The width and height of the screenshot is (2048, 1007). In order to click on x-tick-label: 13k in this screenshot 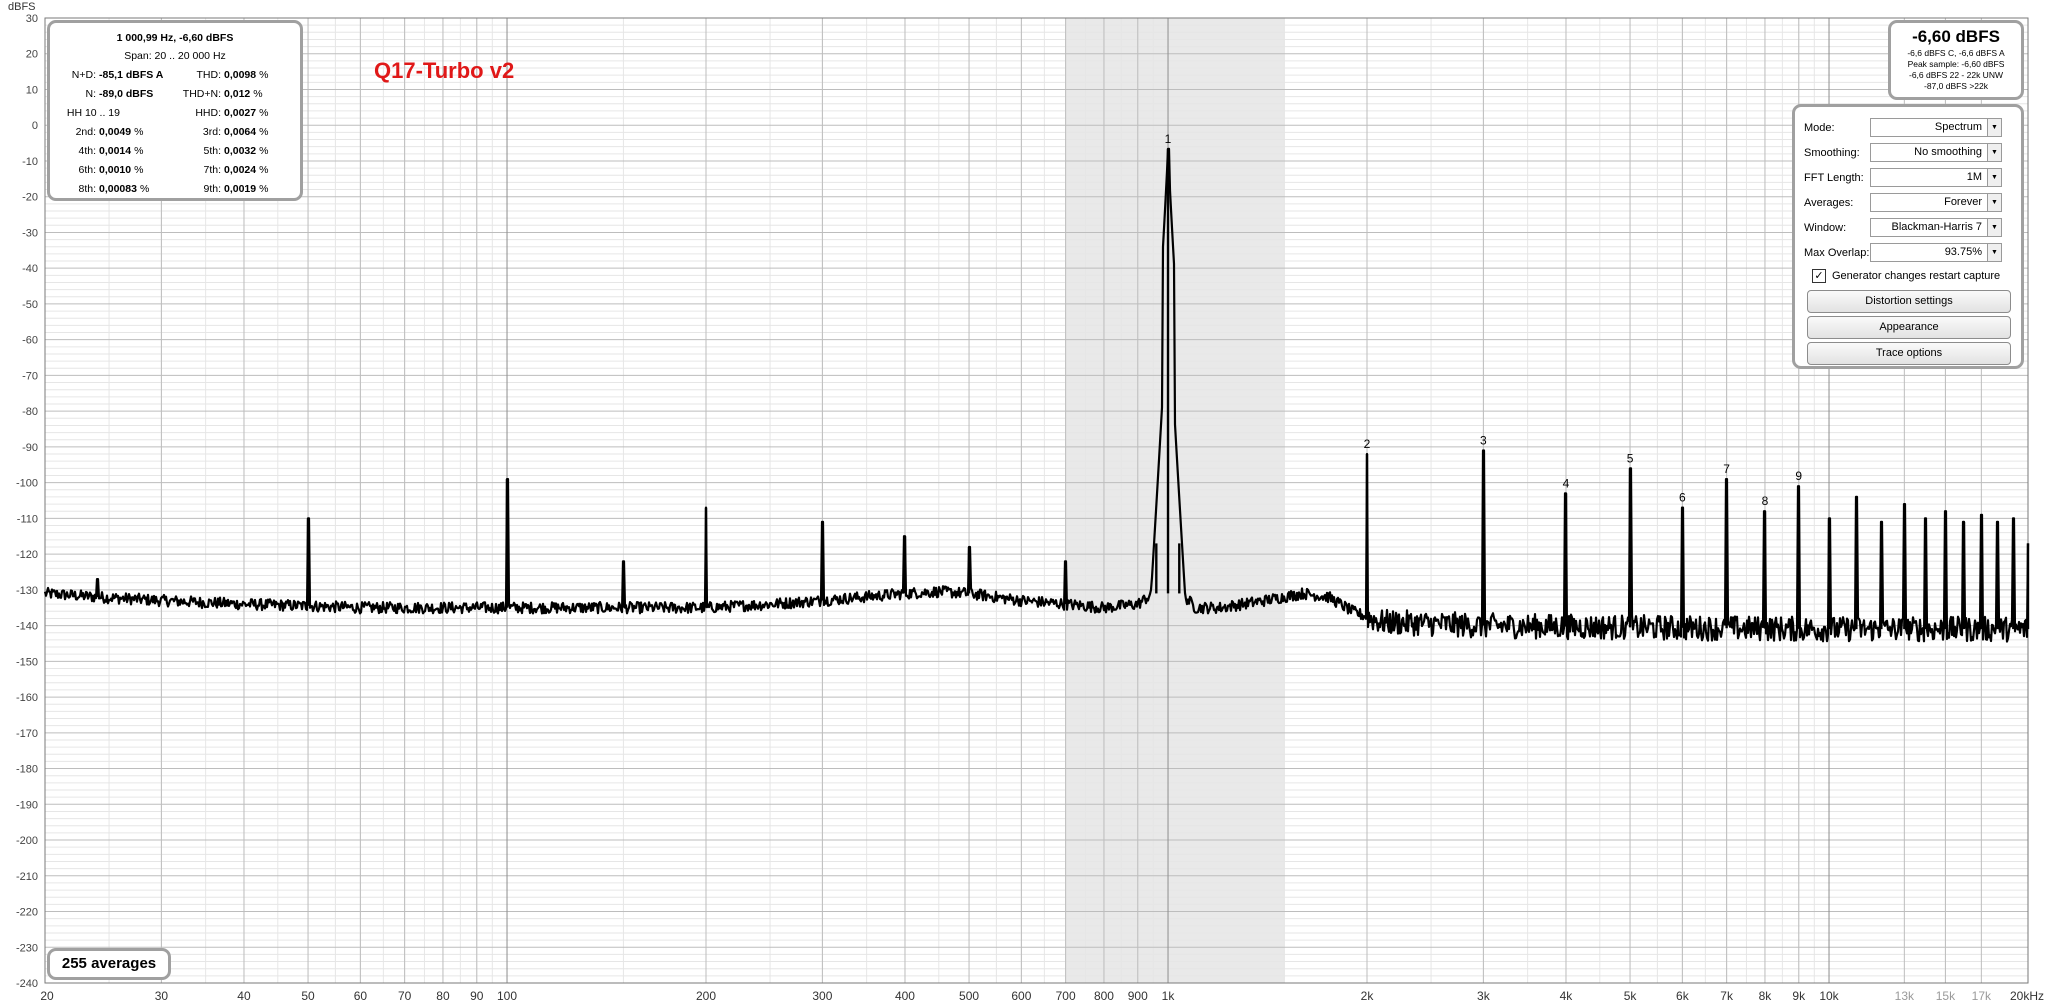, I will do `click(1905, 996)`.